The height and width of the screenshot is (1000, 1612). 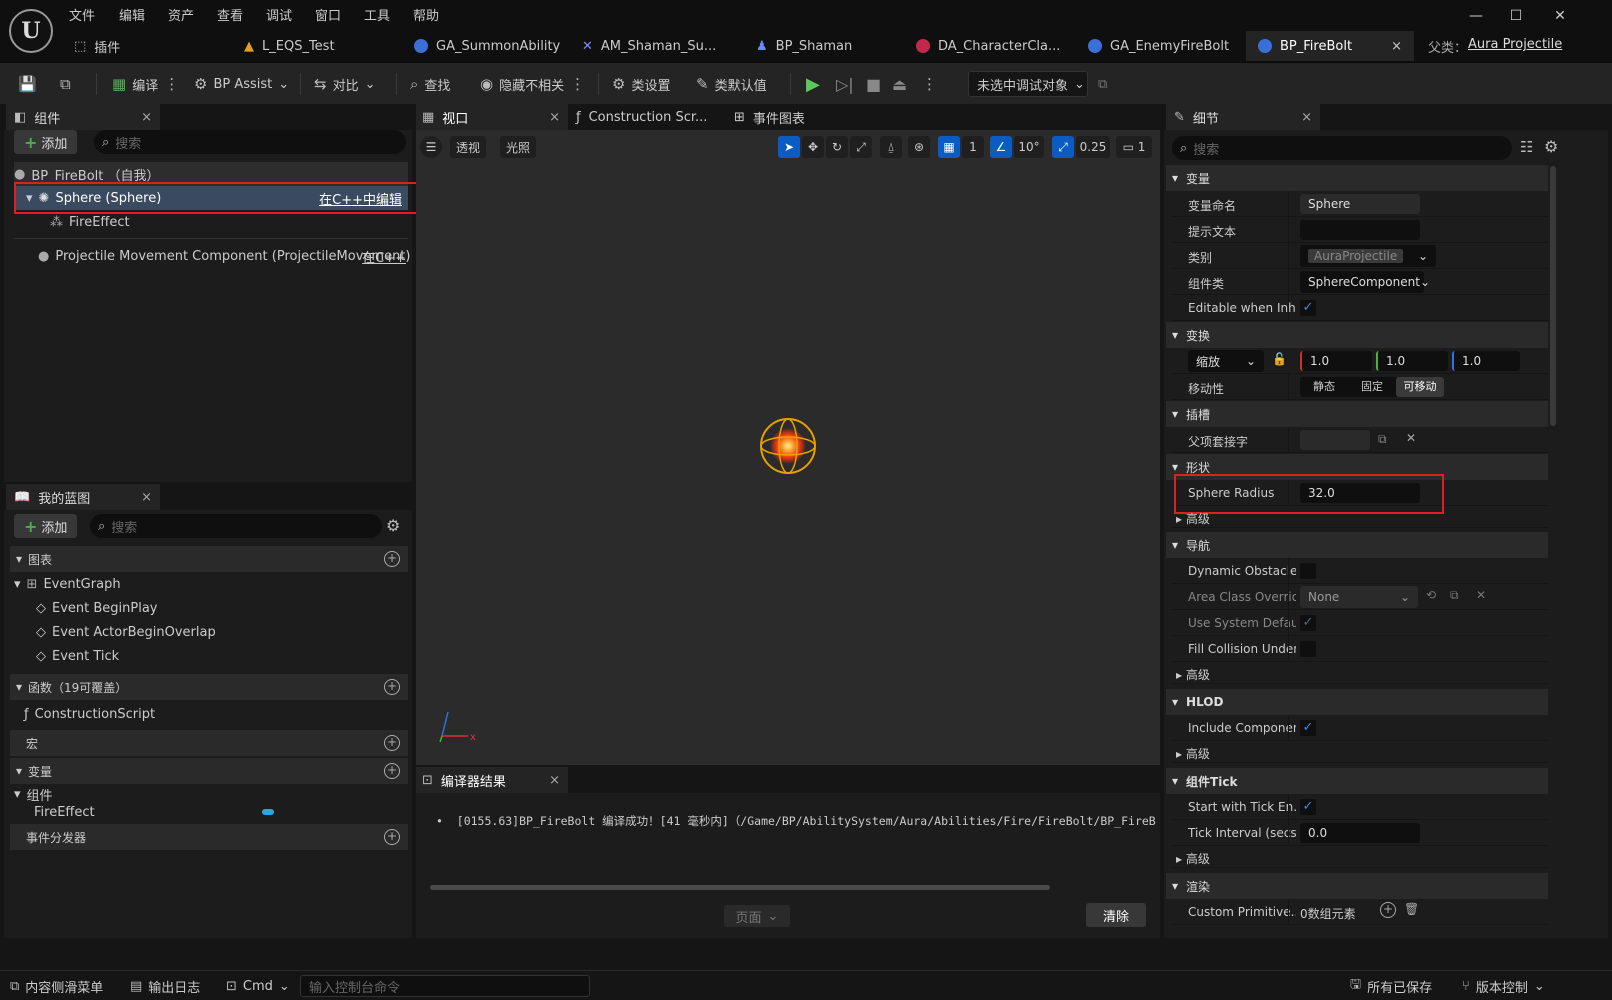 What do you see at coordinates (492, 117) in the screenshot?
I see `tab-viewport: ▦ 视口 ×` at bounding box center [492, 117].